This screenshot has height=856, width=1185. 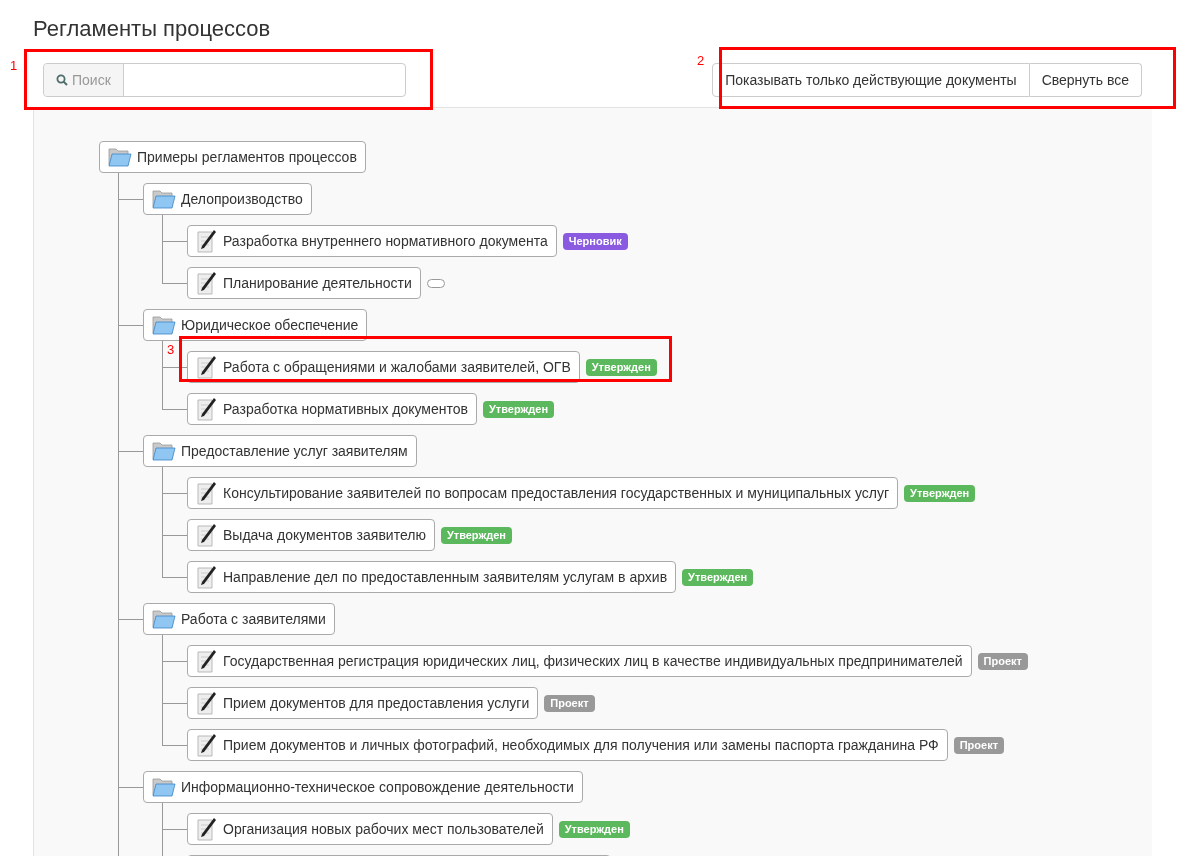 What do you see at coordinates (152, 29) in the screenshot?
I see `page-title: Регламенты процессов` at bounding box center [152, 29].